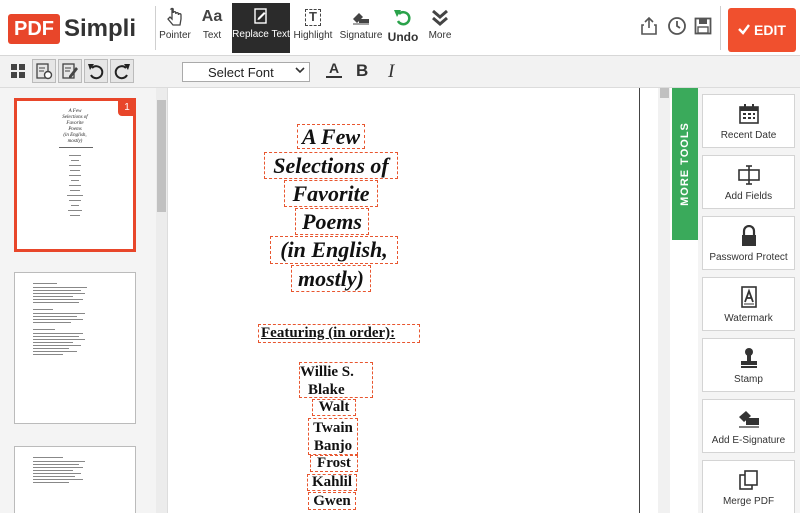  I want to click on pointer-icon, so click(175, 17).